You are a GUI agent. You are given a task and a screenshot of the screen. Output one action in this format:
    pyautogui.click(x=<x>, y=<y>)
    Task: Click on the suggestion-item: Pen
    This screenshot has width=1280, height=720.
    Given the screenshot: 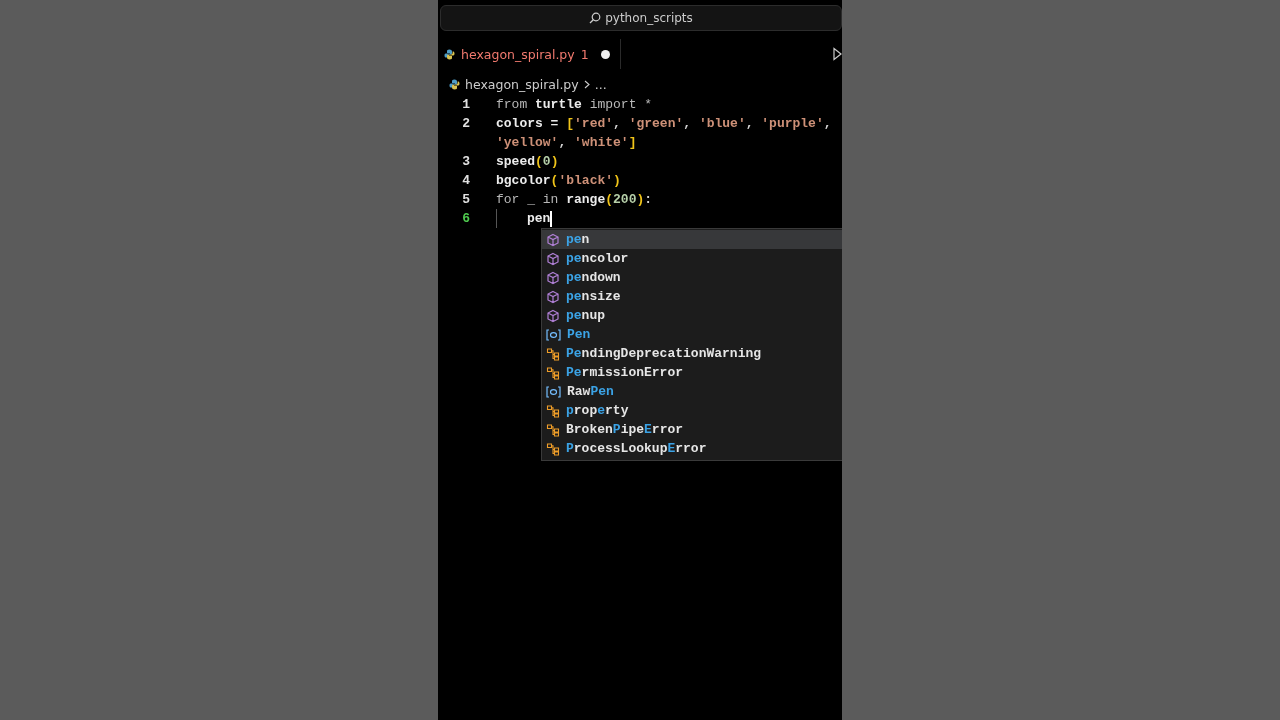 What is the action you would take?
    pyautogui.click(x=692, y=334)
    